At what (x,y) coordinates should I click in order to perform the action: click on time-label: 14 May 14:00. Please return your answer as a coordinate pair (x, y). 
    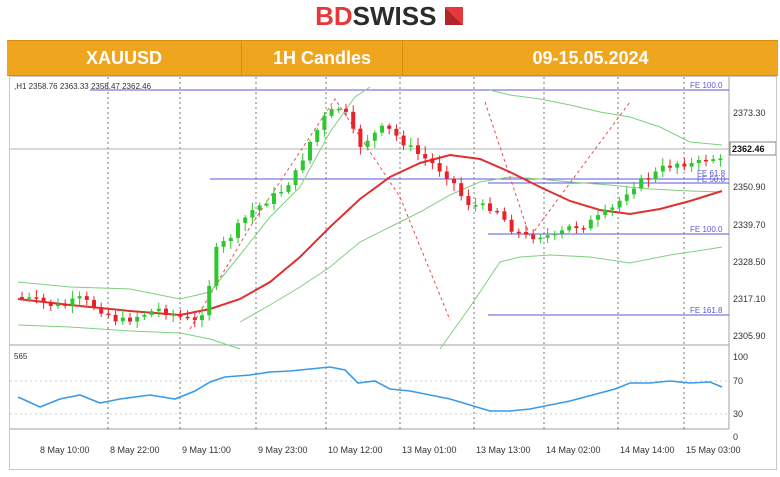
    Looking at the image, I should click on (647, 450).